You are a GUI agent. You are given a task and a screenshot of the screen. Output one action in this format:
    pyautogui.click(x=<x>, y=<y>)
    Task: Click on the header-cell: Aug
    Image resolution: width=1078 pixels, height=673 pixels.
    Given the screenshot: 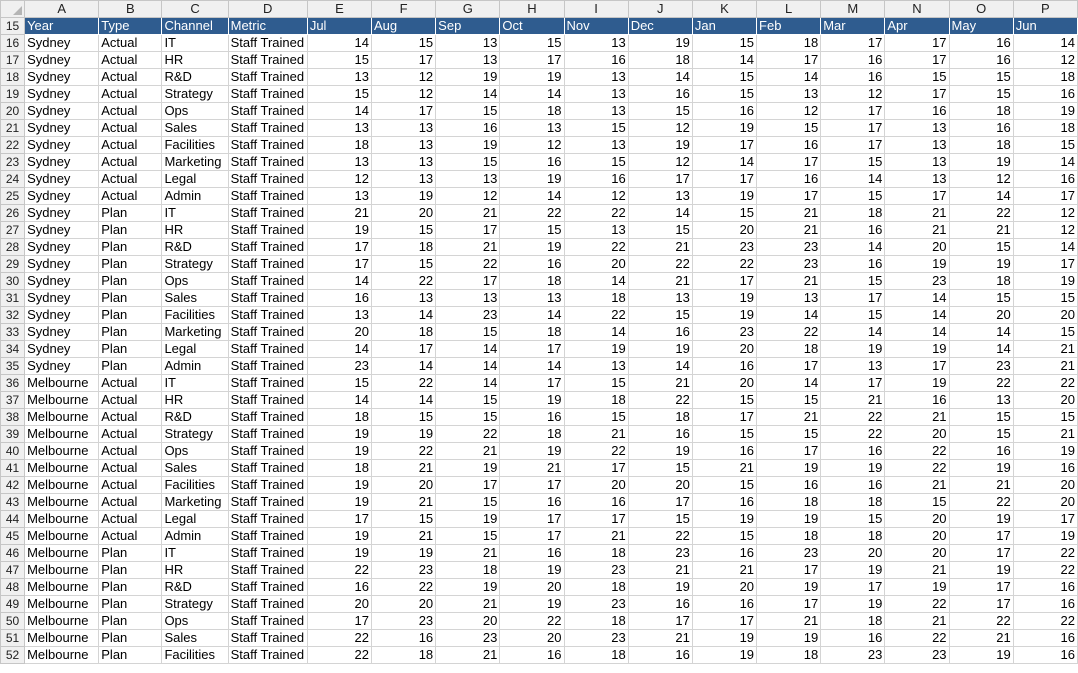 What is the action you would take?
    pyautogui.click(x=403, y=26)
    